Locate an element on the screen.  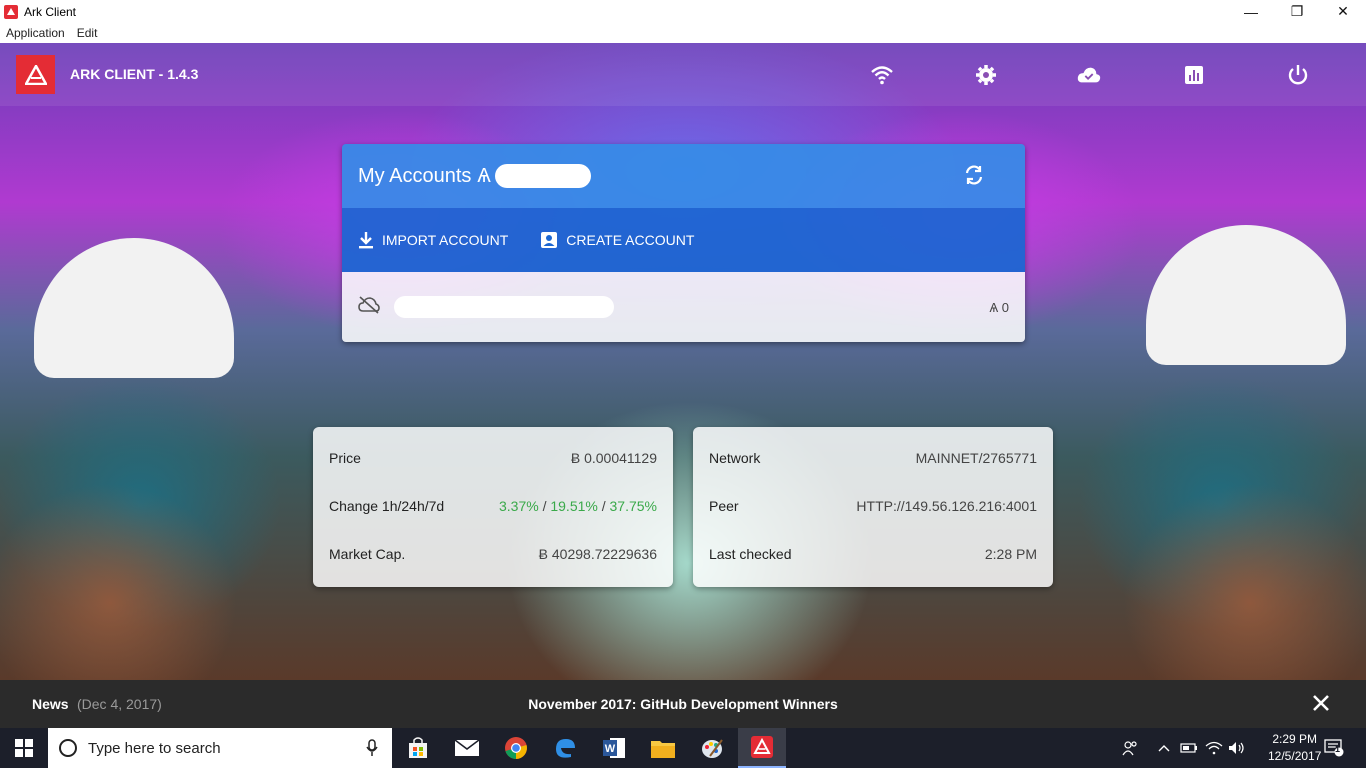
change-1h: 3.37% is located at coordinates (518, 506).